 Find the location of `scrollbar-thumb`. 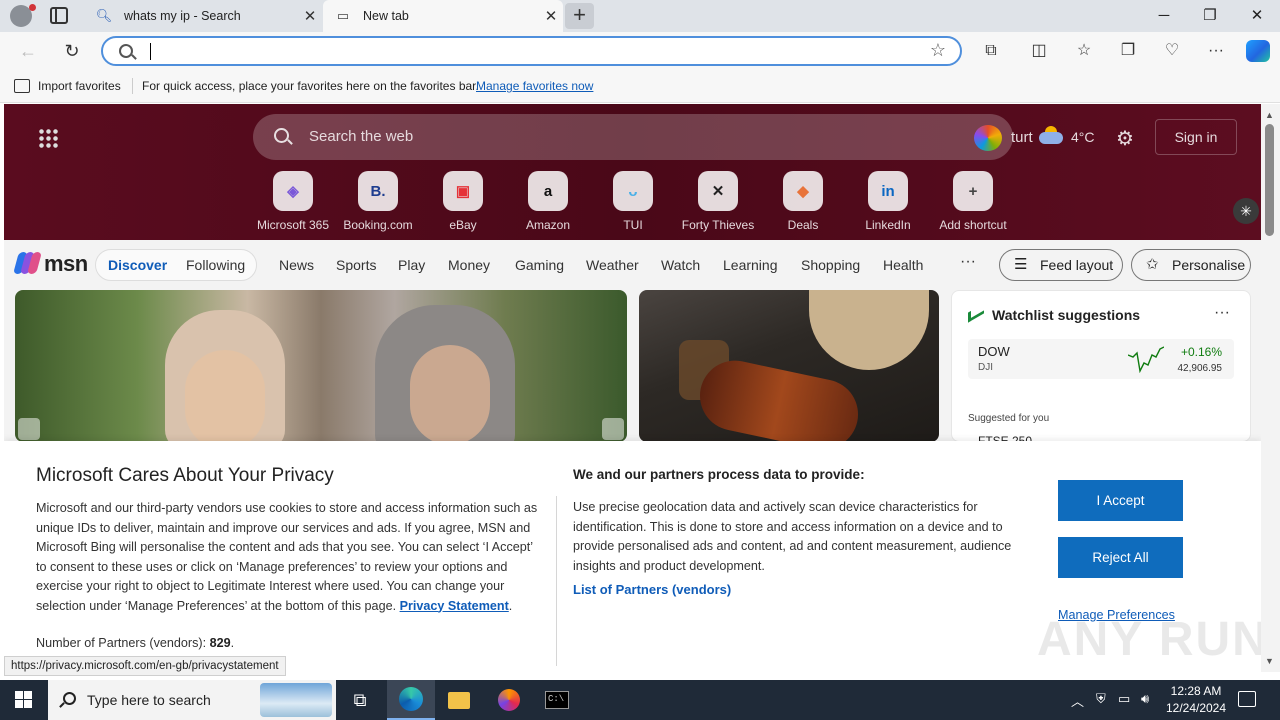

scrollbar-thumb is located at coordinates (1269, 180).